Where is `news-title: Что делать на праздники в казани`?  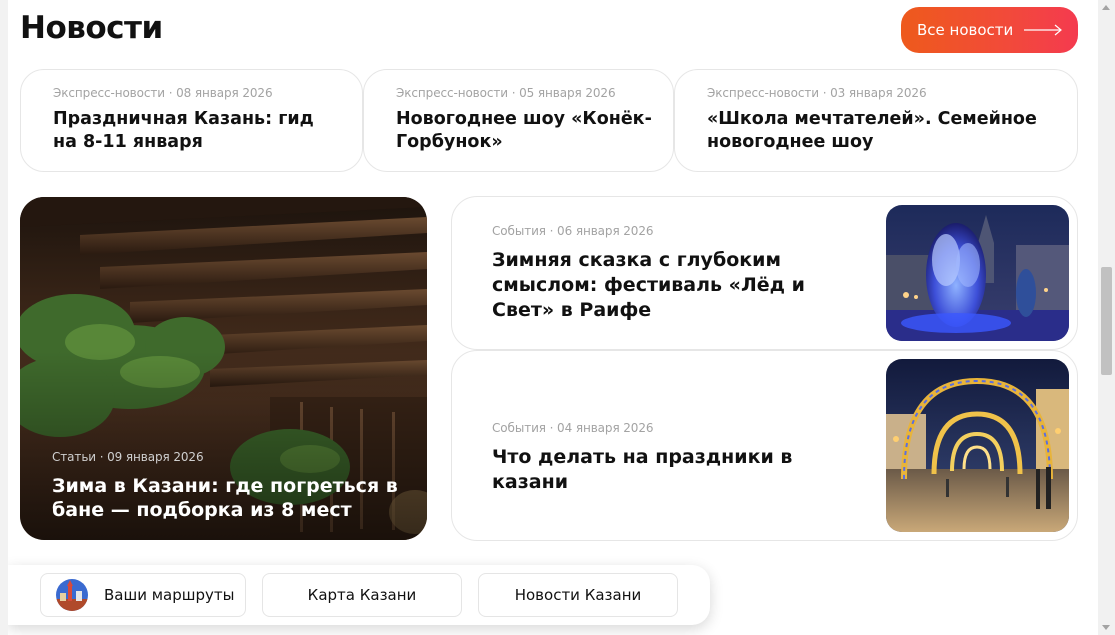
news-title: Что делать на праздники в казани is located at coordinates (677, 470).